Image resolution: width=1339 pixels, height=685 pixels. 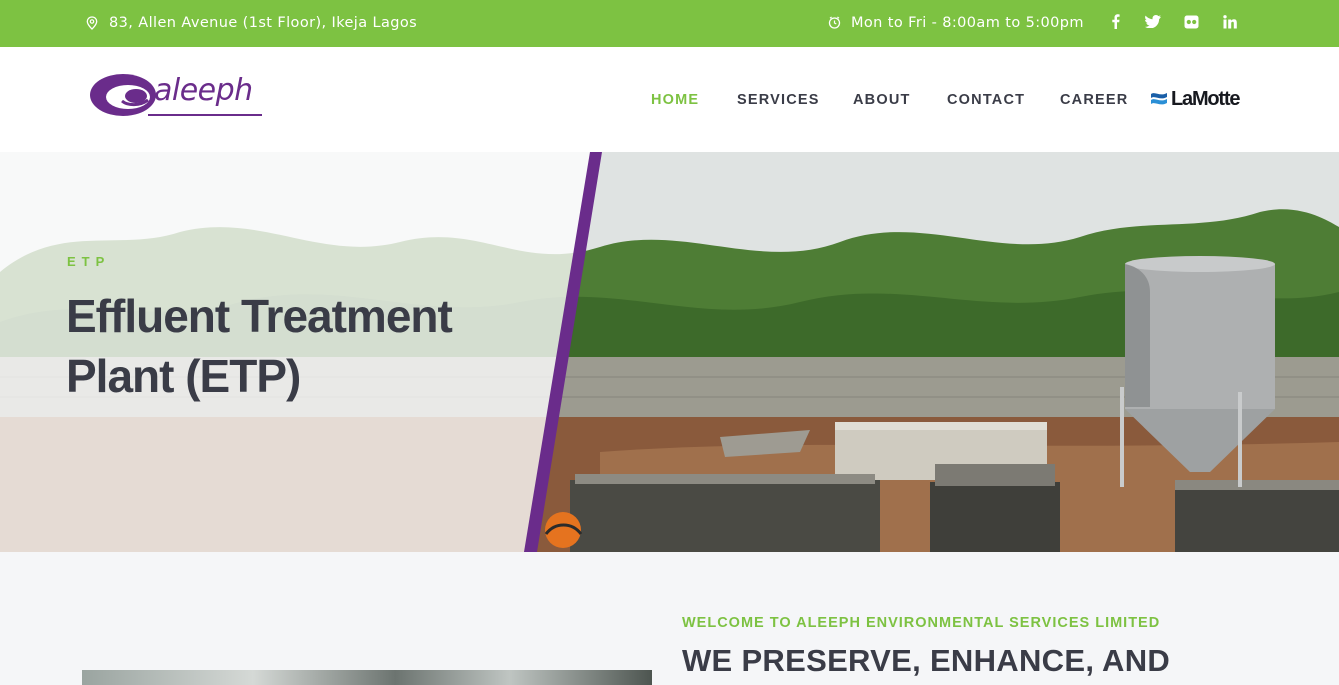 I want to click on aleeph-logo: aleeph, so click(x=178, y=97).